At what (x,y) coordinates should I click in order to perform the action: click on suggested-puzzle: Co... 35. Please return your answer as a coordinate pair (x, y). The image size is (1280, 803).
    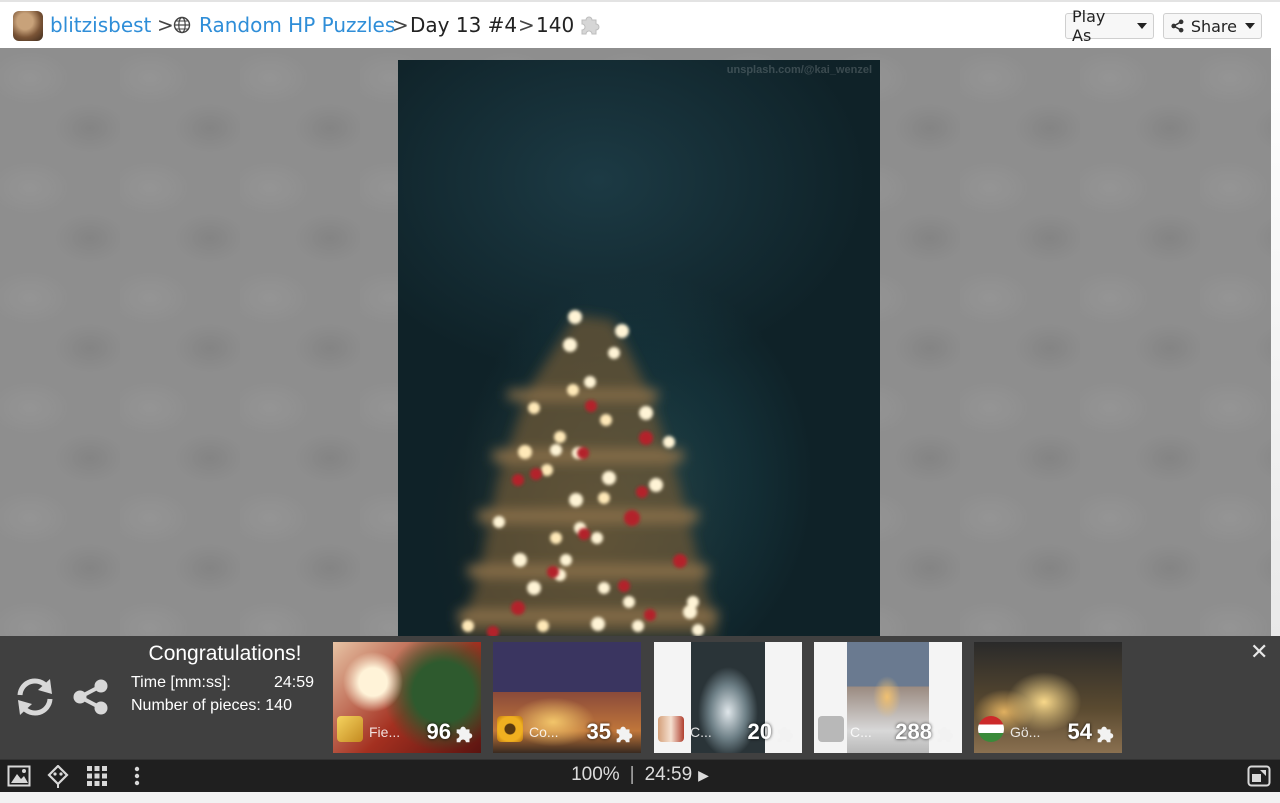
    Looking at the image, I should click on (567, 697).